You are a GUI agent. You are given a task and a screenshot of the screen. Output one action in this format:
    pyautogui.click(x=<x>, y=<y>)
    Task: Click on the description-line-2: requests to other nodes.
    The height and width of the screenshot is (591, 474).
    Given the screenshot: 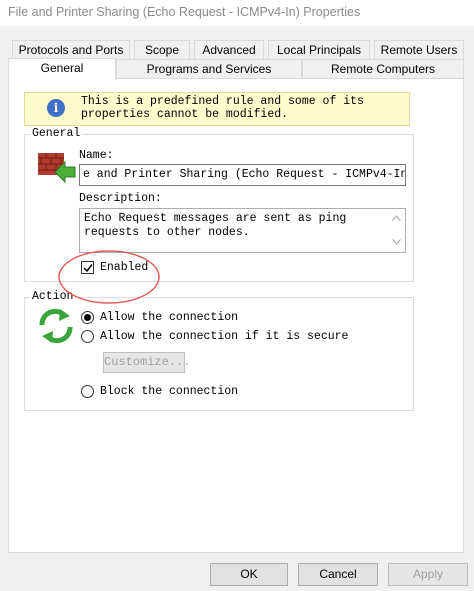 What is the action you would take?
    pyautogui.click(x=167, y=232)
    